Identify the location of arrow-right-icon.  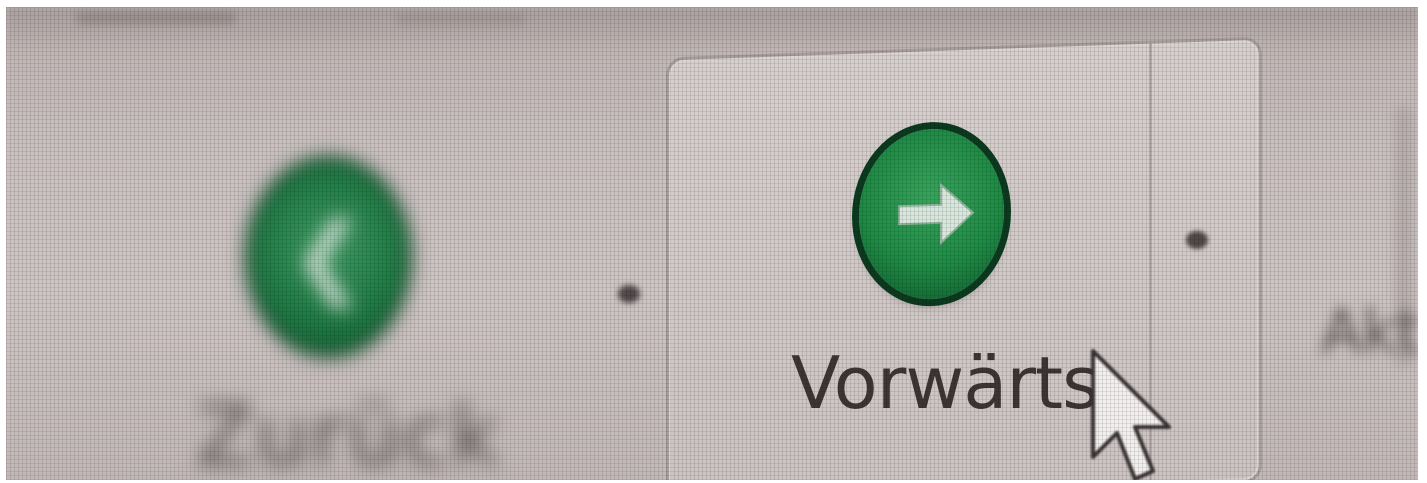
(936, 214).